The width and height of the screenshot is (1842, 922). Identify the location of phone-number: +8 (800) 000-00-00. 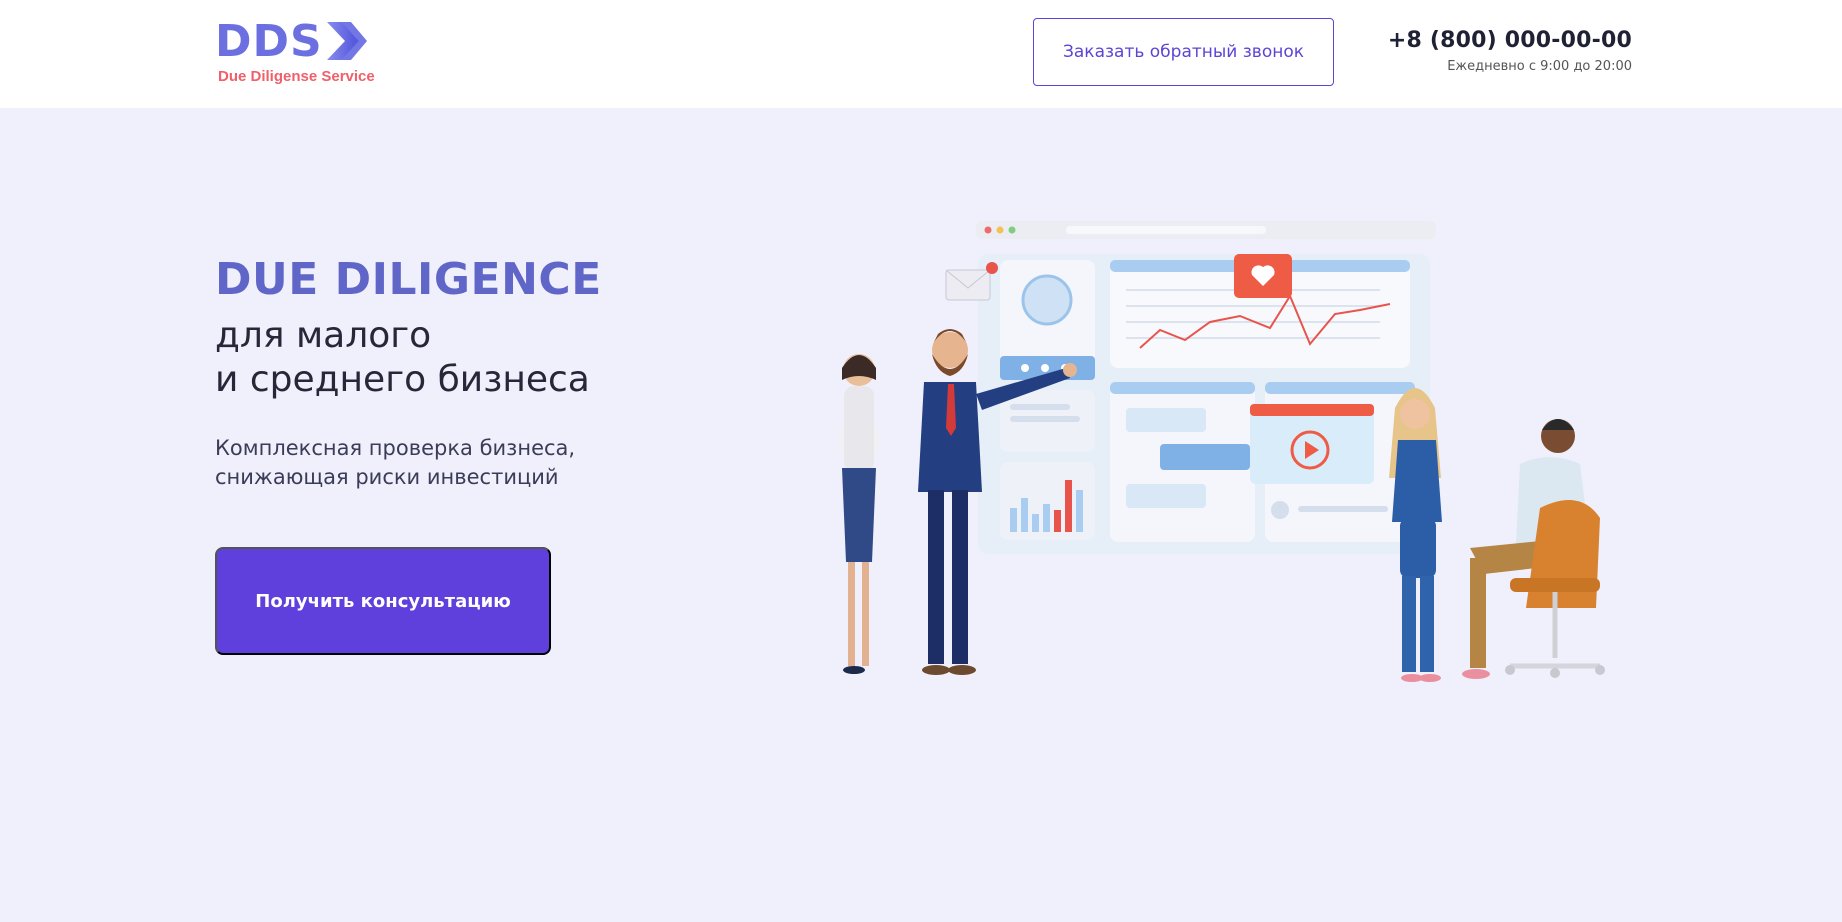
(1510, 40).